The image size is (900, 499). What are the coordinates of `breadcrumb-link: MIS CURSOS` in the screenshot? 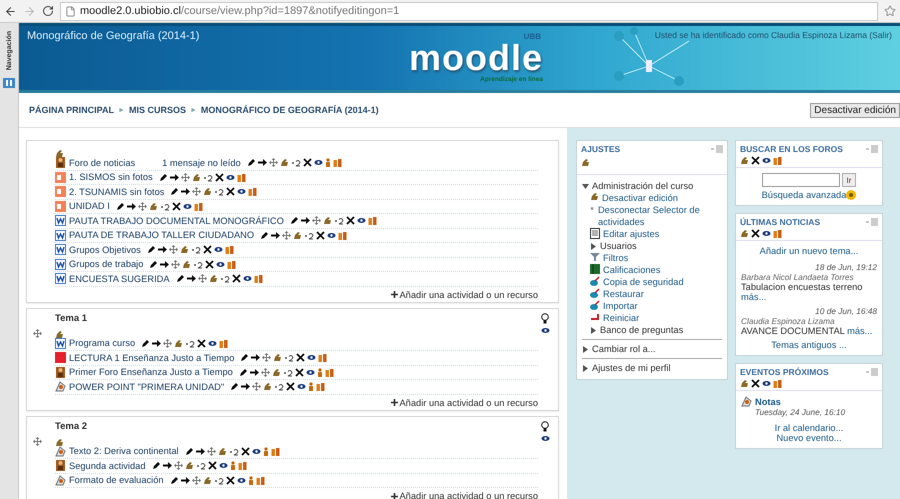 It's located at (157, 110).